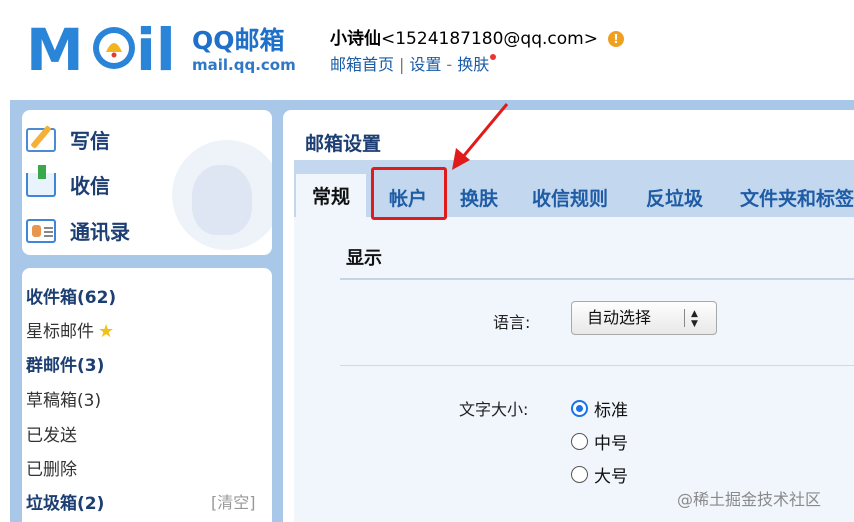 This screenshot has width=854, height=522. I want to click on annotation-highlight-box, so click(409, 193).